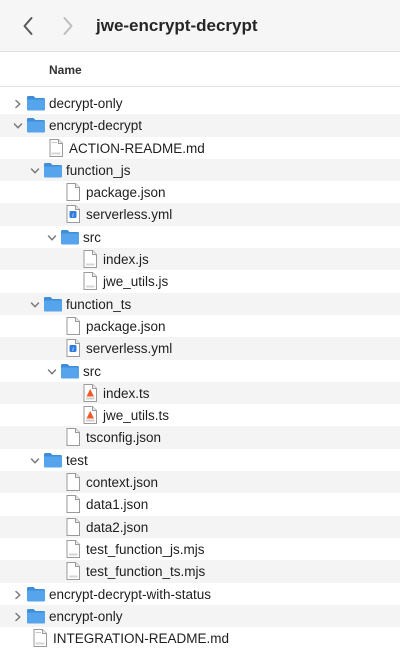 This screenshot has height=661, width=400. I want to click on file-row: index.ts, so click(200, 393).